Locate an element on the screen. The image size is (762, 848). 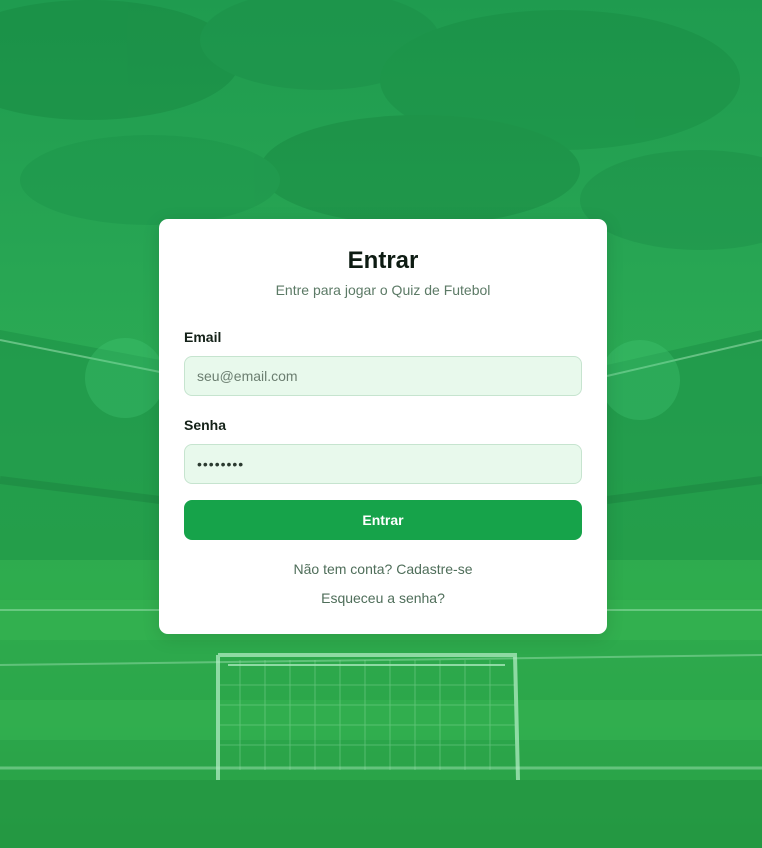
page-title: Entrar is located at coordinates (383, 260).